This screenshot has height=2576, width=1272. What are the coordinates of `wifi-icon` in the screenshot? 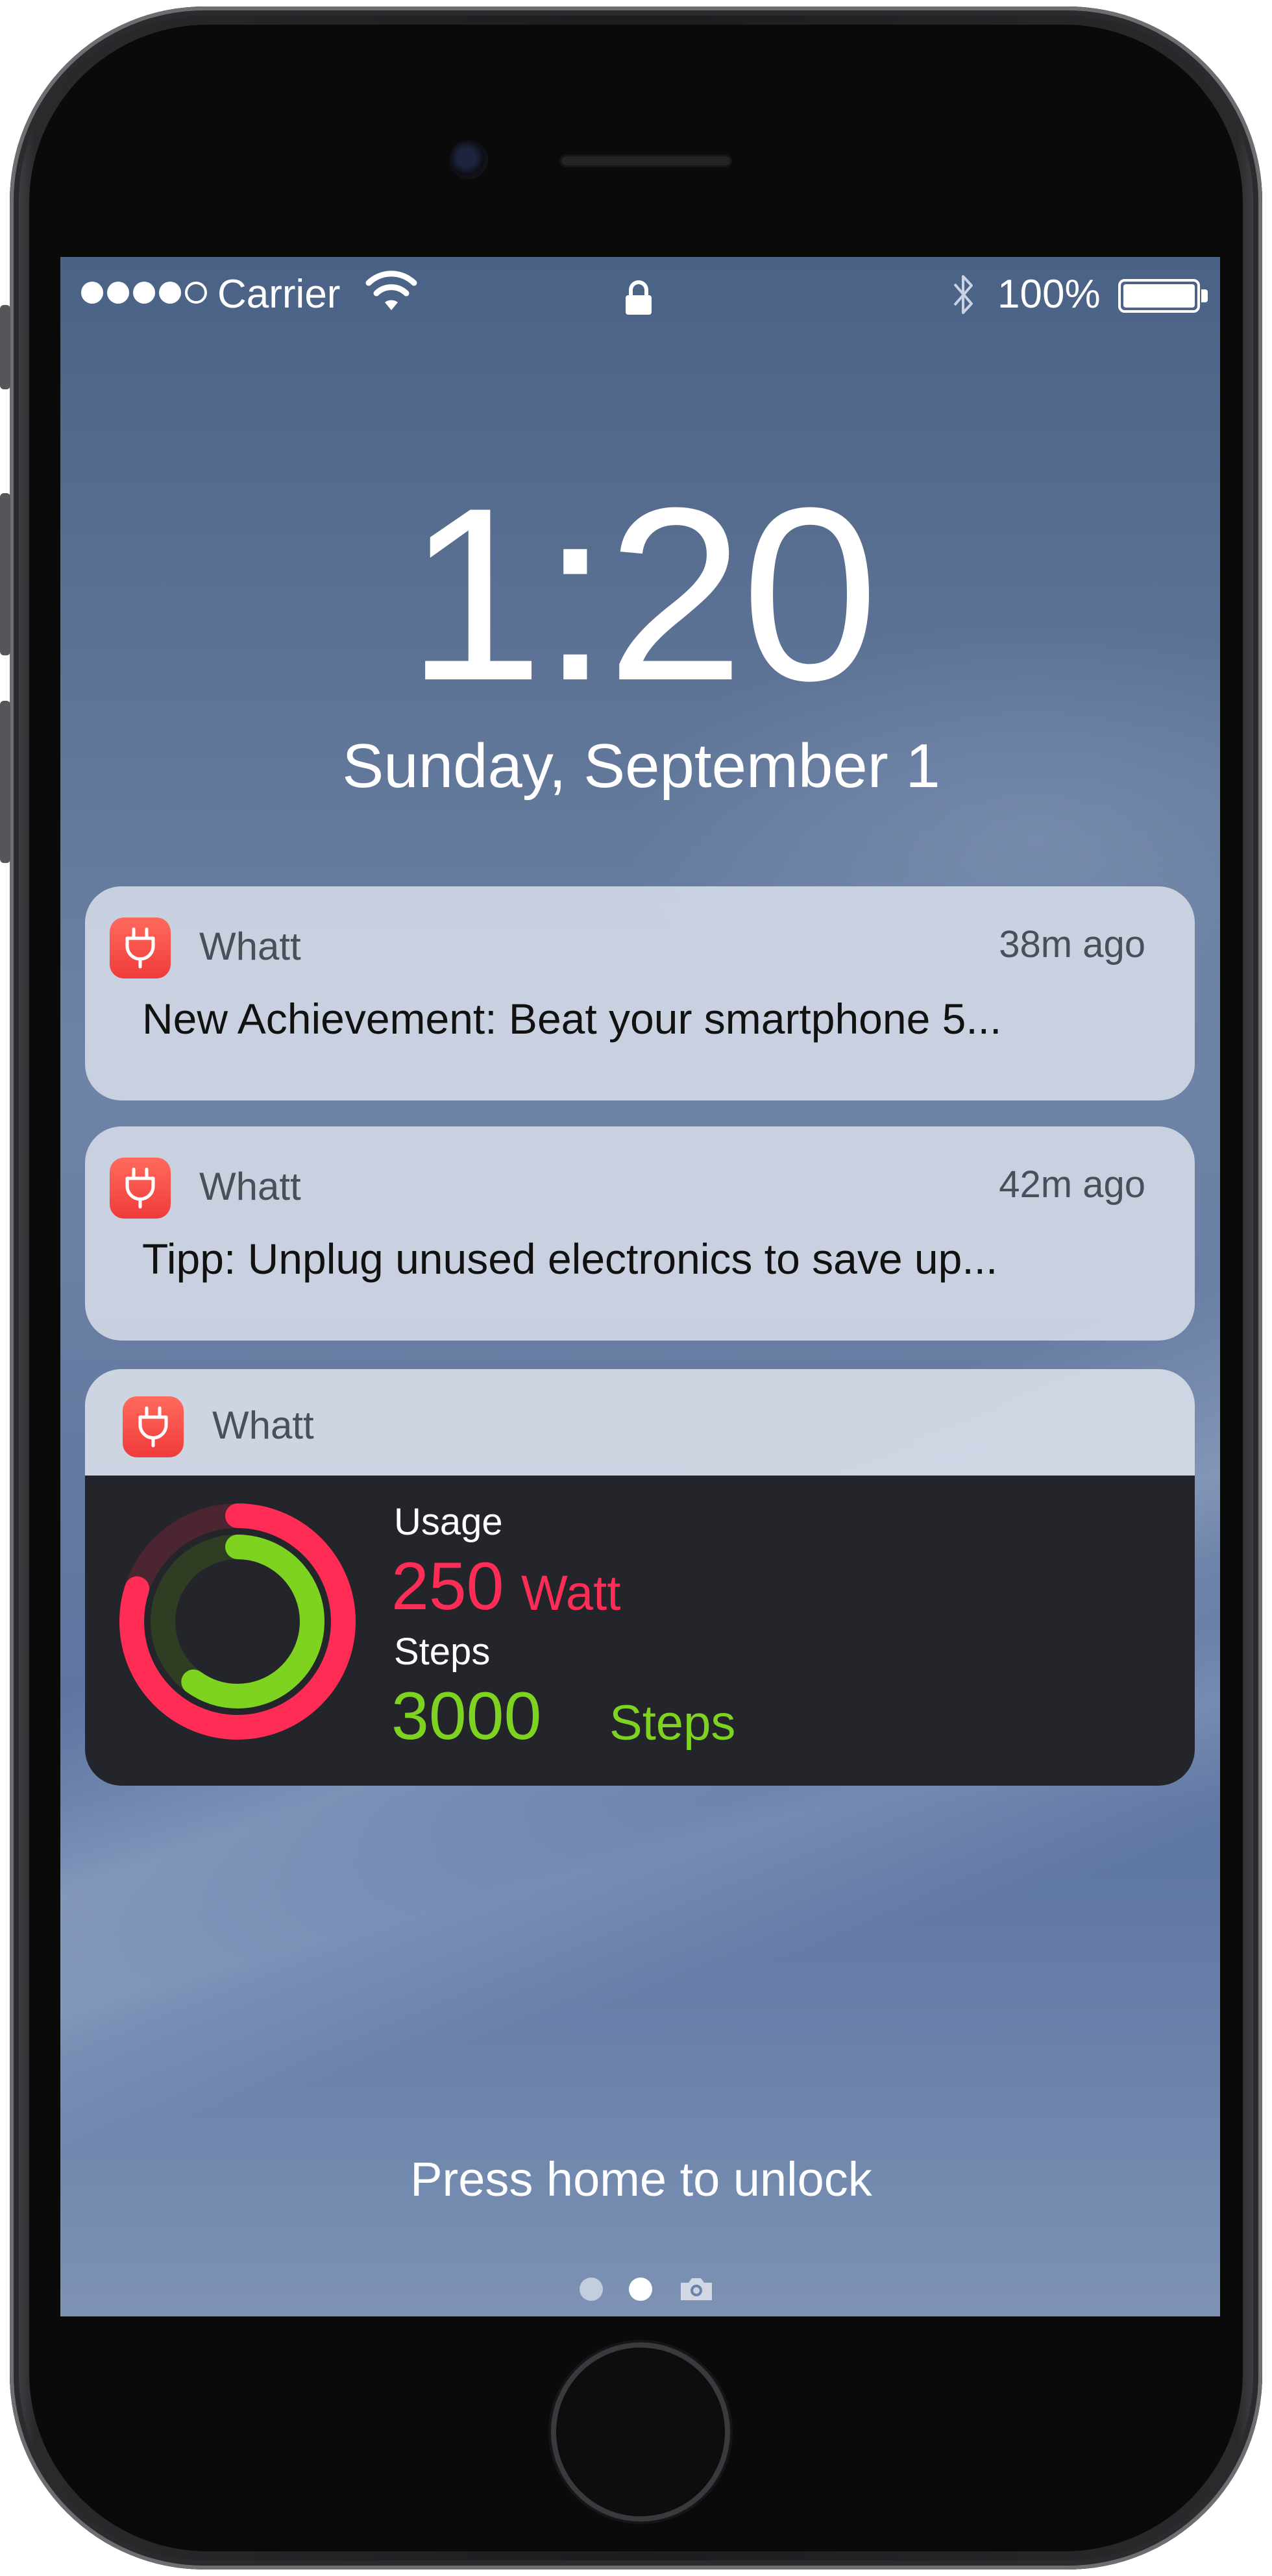 It's located at (391, 290).